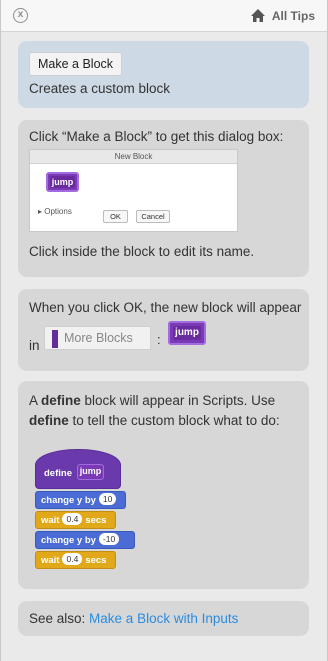  Describe the element at coordinates (163, 74) in the screenshot. I see `tip-card-make-a-block: Make a Block Creates a custom block` at that location.